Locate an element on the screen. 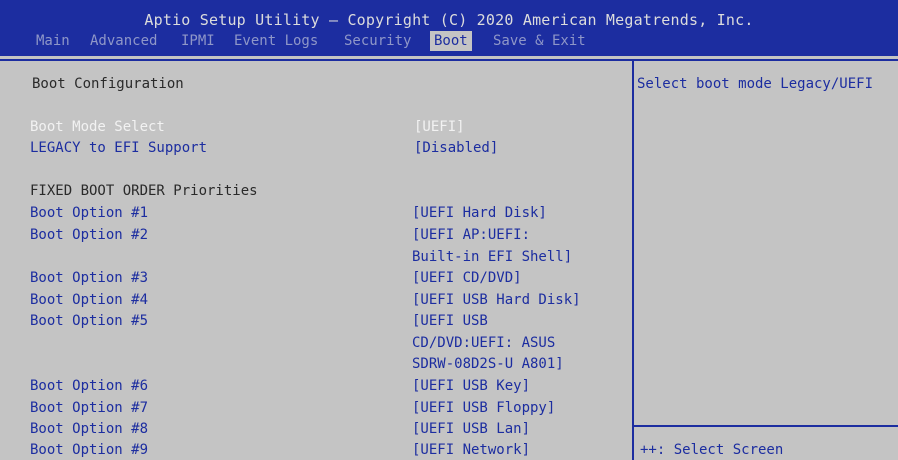 The height and width of the screenshot is (460, 898). boot-option-6-label: Boot Option #6 is located at coordinates (89, 386).